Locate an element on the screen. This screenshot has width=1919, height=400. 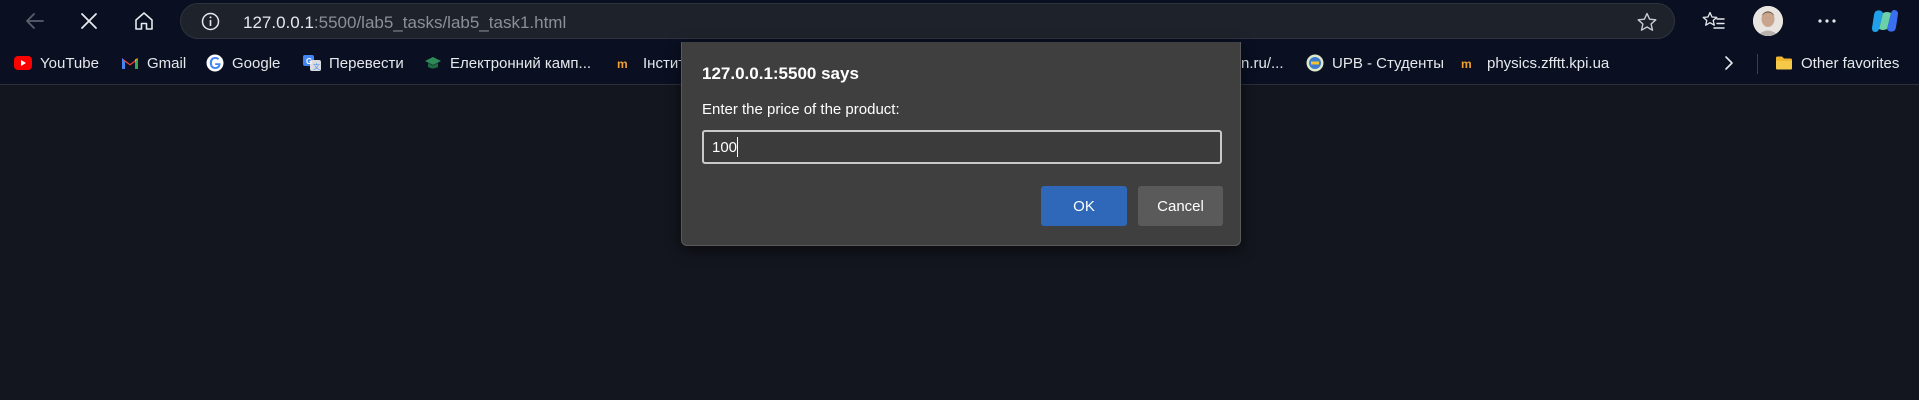
url-host: 127.0.0.1 is located at coordinates (278, 22).